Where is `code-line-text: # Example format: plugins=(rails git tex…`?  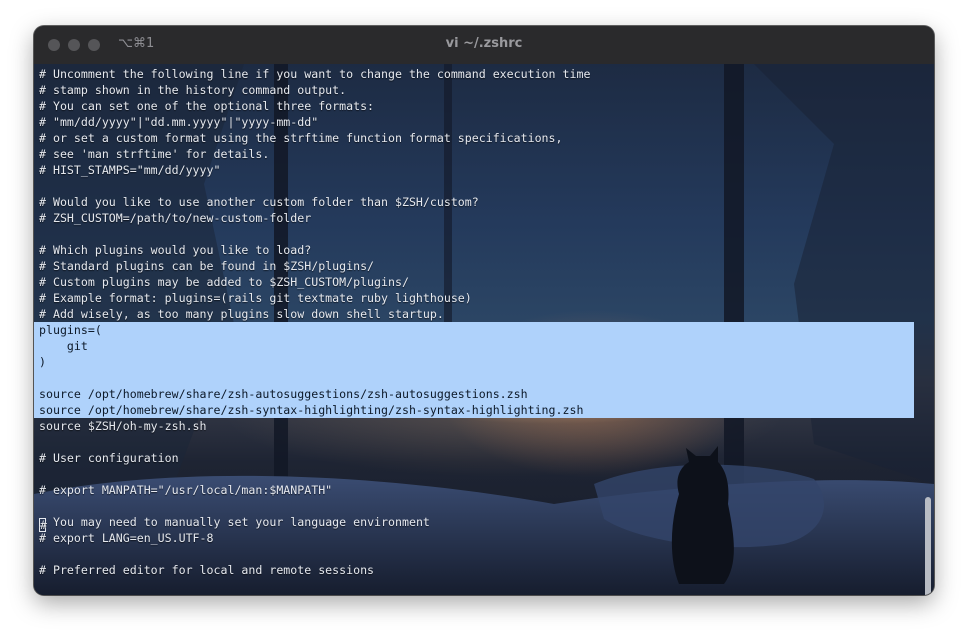
code-line-text: # Example format: plugins=(rails git tex… is located at coordinates (255, 298).